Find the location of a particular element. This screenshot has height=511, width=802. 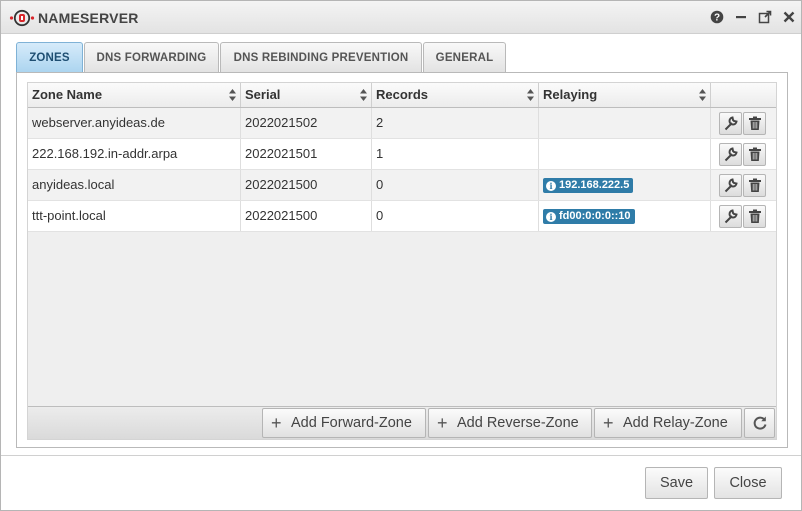

add-relay-zone-label: Add Relay-Zone is located at coordinates (675, 423).